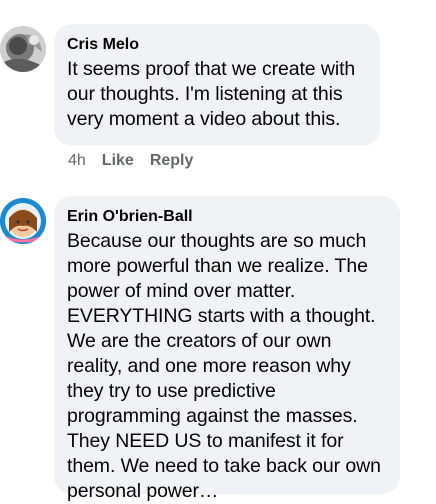 The width and height of the screenshot is (436, 504). What do you see at coordinates (227, 217) in the screenshot?
I see `comment-author: Erin O'brien-Ball` at bounding box center [227, 217].